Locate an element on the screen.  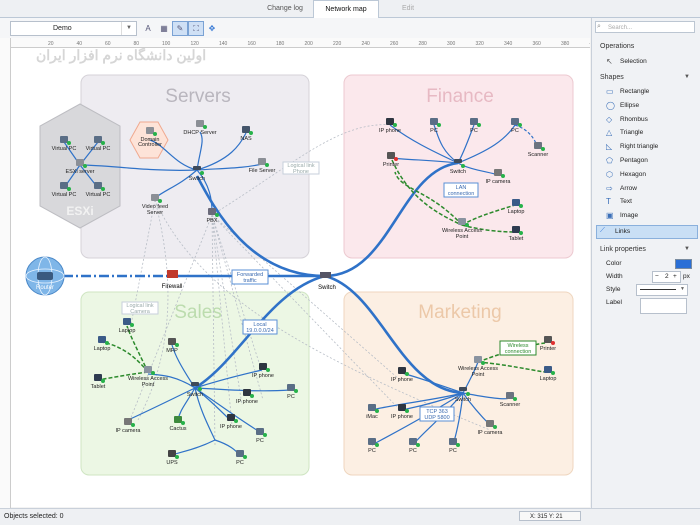
shape-item-label: Ellipse is located at coordinates (630, 105).